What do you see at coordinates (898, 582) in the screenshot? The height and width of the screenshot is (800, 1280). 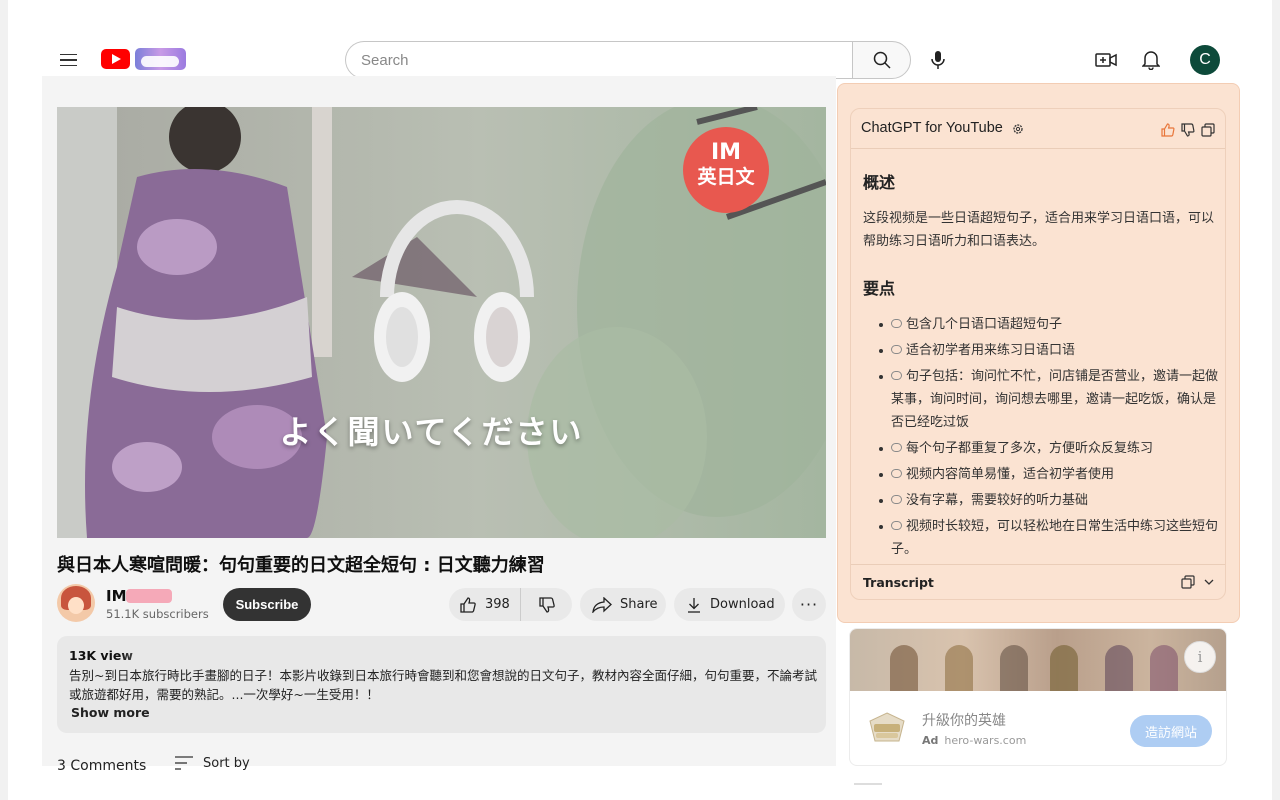 I see `transcript-toggle: Transcript` at bounding box center [898, 582].